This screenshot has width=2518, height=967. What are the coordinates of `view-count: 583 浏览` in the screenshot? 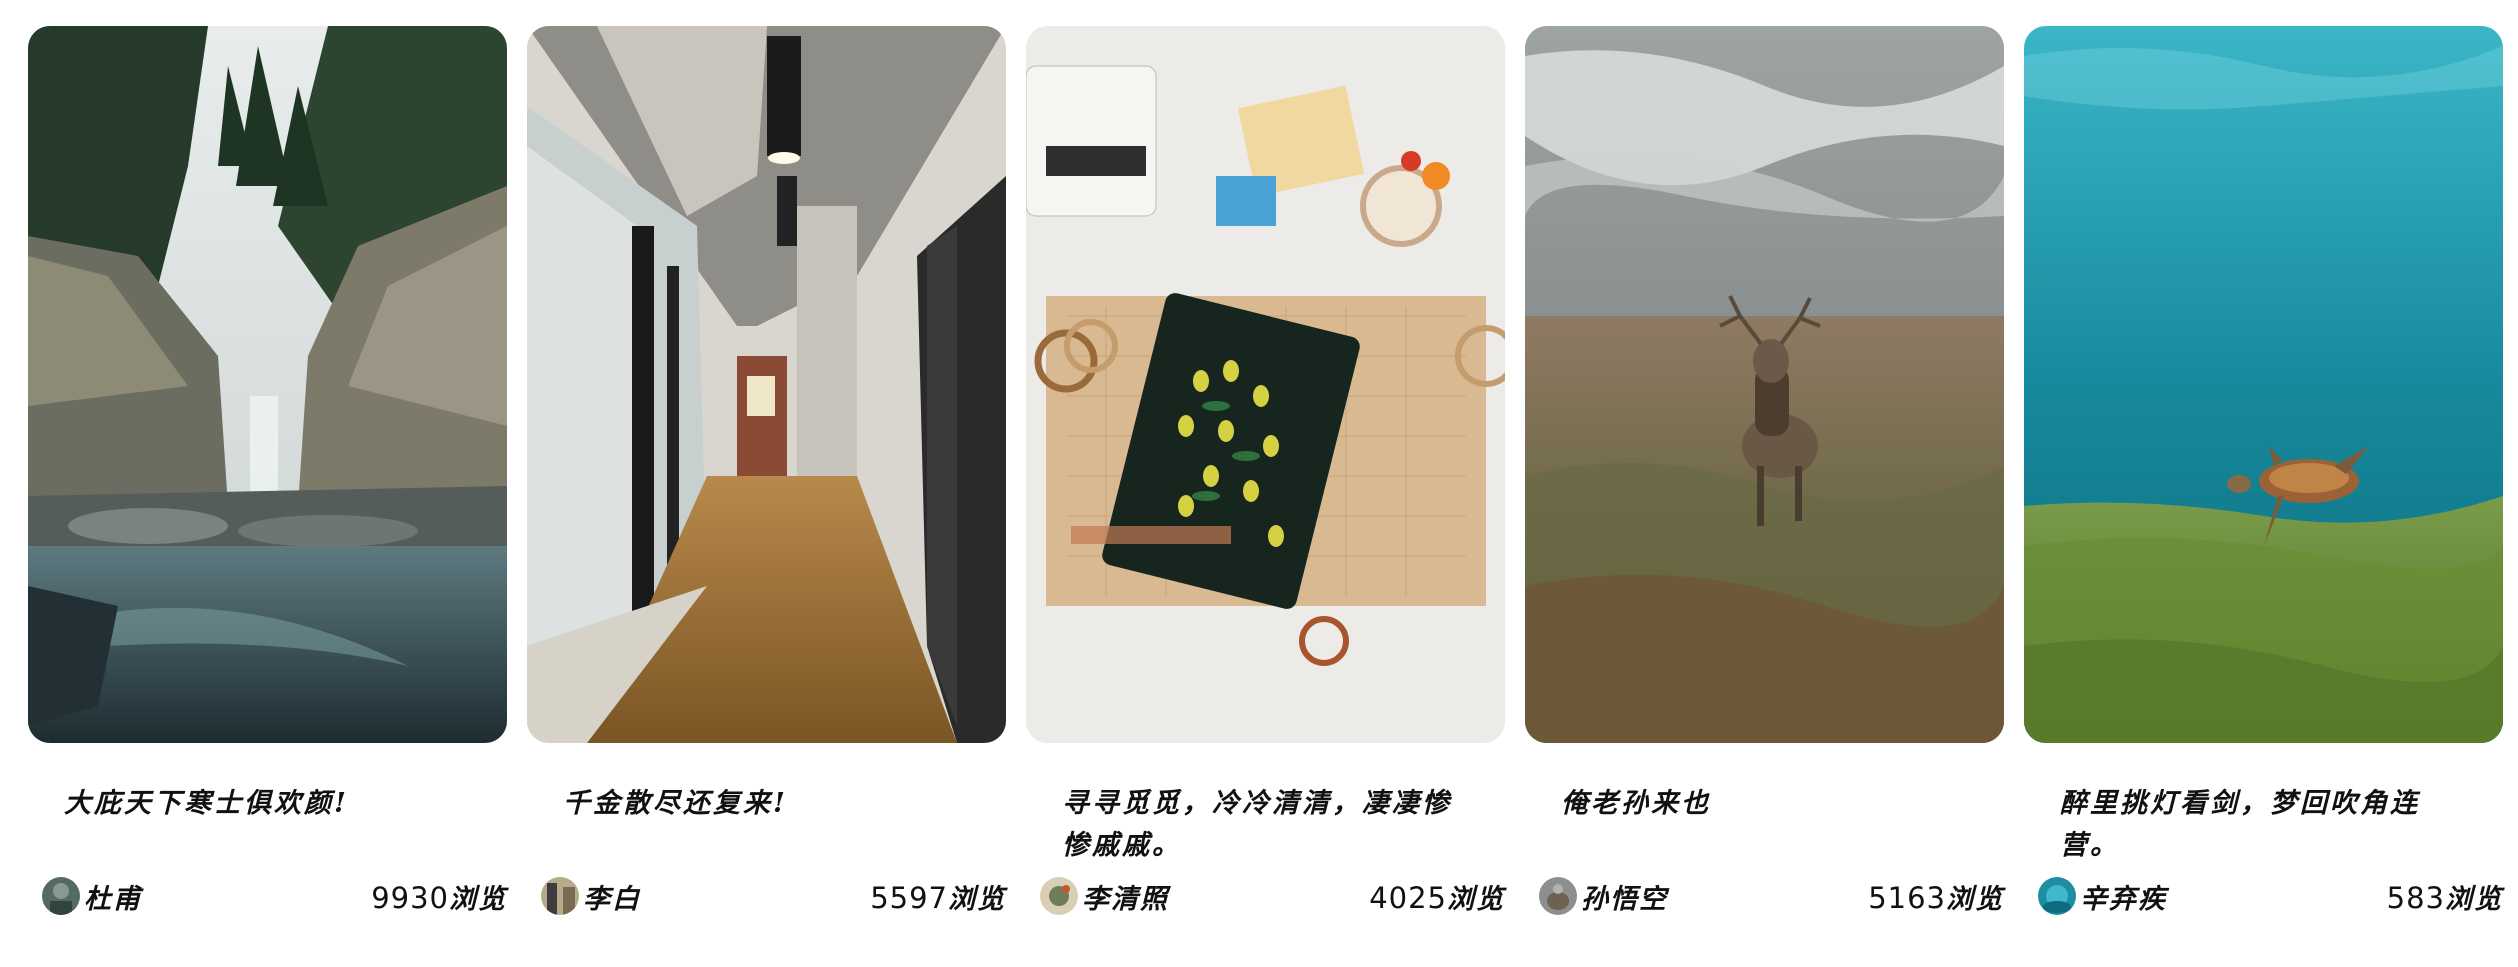 It's located at (2445, 896).